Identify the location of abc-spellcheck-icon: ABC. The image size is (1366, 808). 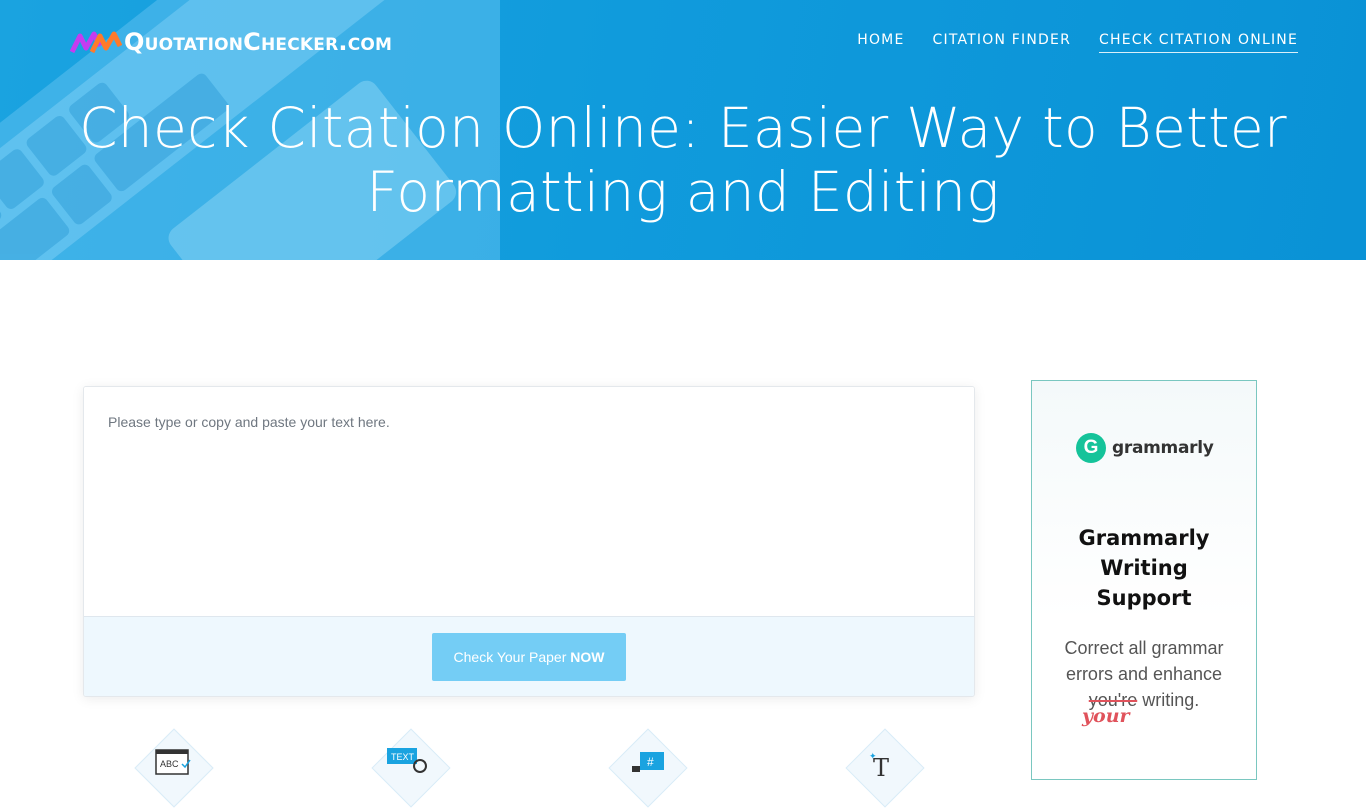
(173, 762).